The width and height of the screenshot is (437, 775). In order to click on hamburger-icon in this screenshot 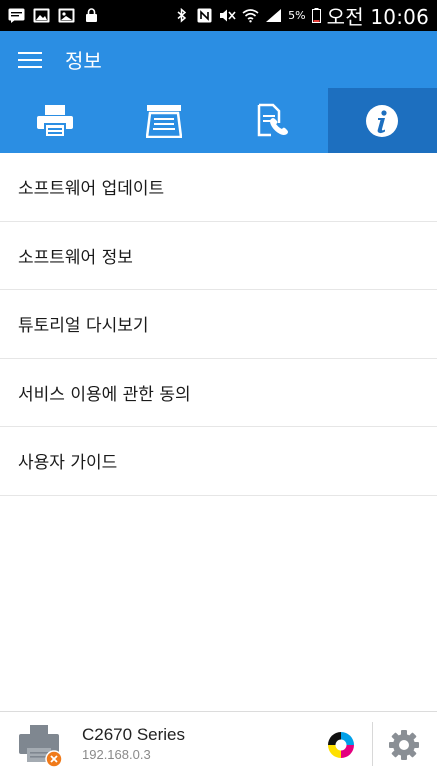, I will do `click(30, 59)`.